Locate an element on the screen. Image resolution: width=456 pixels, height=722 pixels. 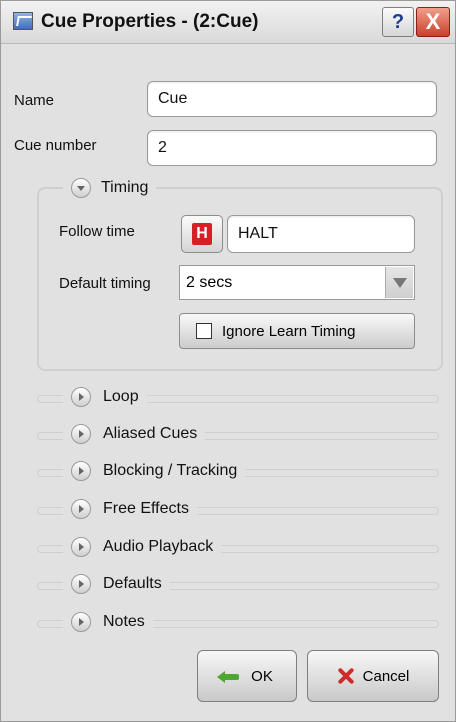
section-header: Free Effects is located at coordinates (130, 509).